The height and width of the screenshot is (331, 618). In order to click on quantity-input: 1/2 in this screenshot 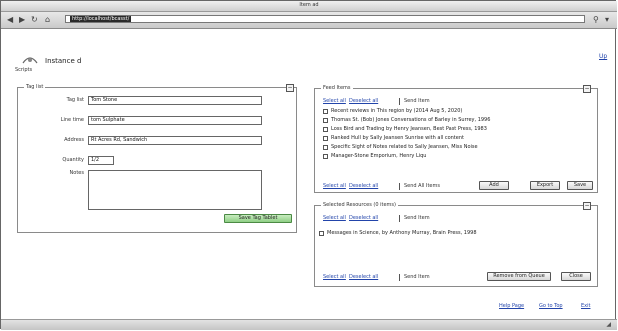, I will do `click(101, 160)`.